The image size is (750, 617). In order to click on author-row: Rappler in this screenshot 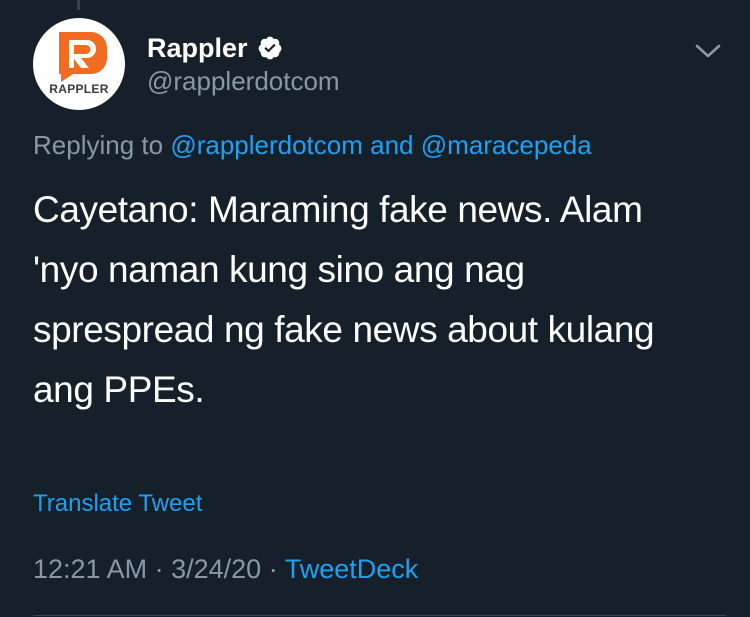, I will do `click(215, 48)`.